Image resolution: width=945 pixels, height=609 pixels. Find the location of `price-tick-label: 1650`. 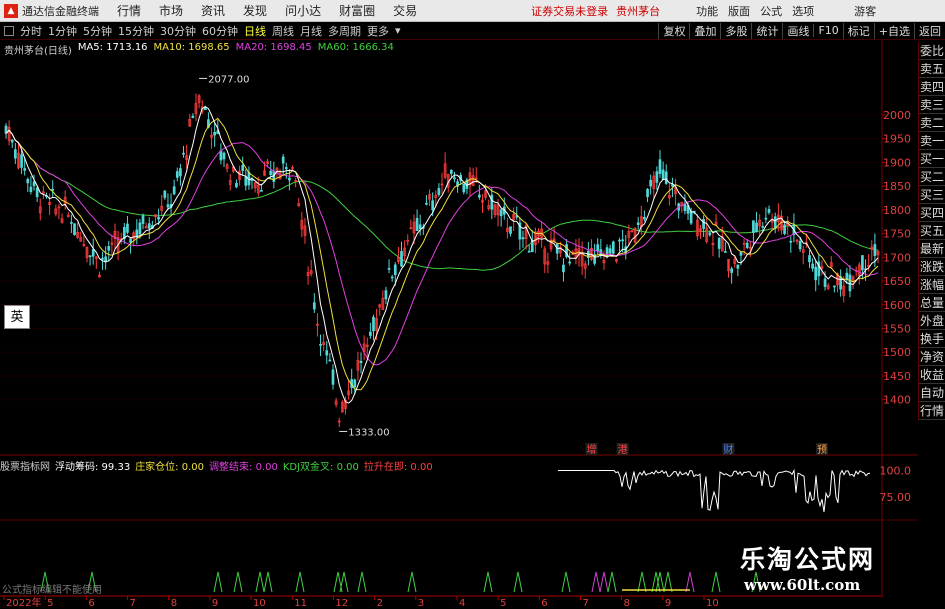

price-tick-label: 1650 is located at coordinates (897, 281).